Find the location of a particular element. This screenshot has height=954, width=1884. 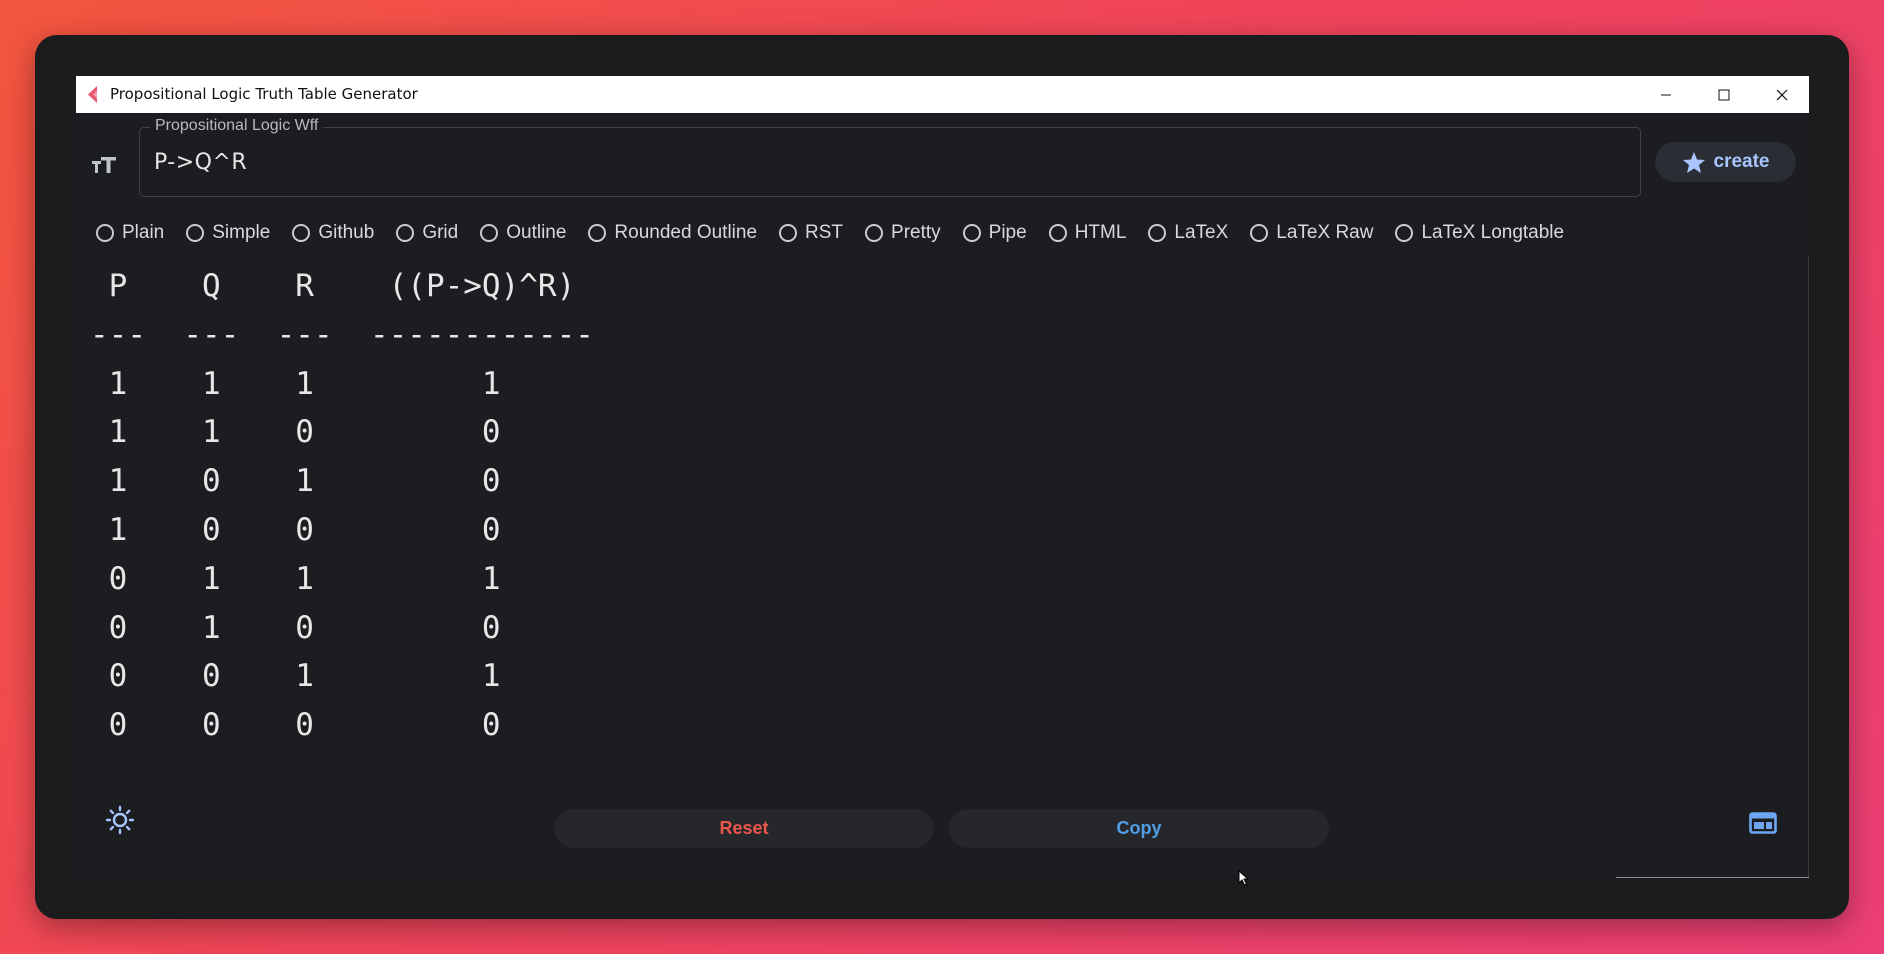

minimize-icon is located at coordinates (1666, 94).